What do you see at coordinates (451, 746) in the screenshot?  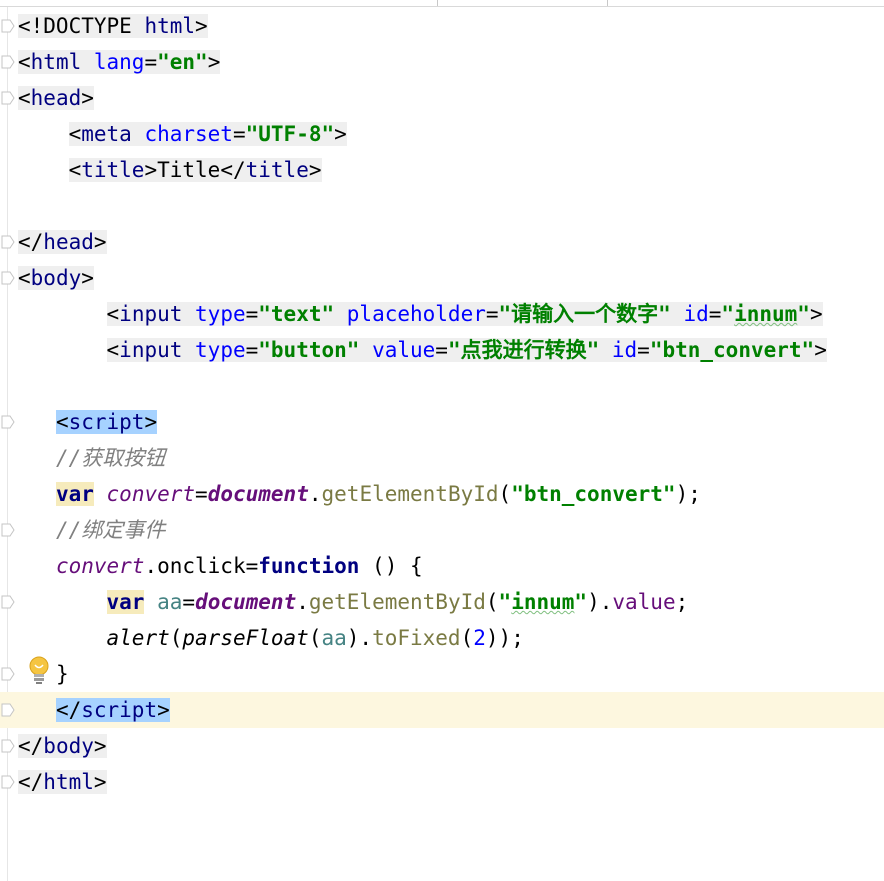 I see `code-line: </body>` at bounding box center [451, 746].